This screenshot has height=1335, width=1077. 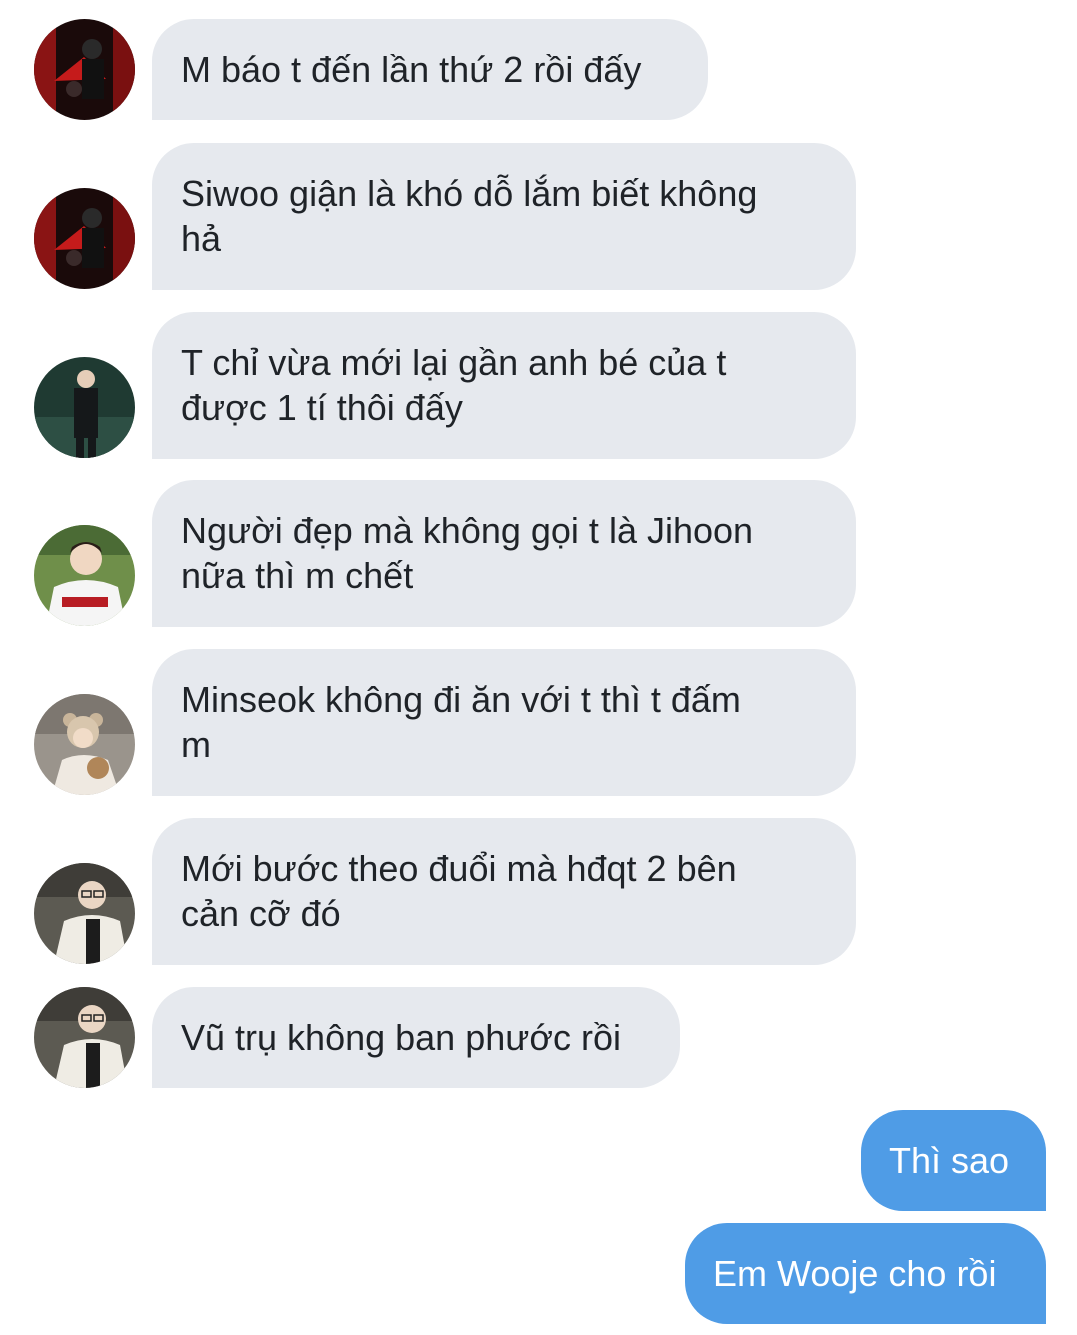 What do you see at coordinates (504, 722) in the screenshot?
I see `message-bubble: Minseok không đi ăn với t thì t đấm m` at bounding box center [504, 722].